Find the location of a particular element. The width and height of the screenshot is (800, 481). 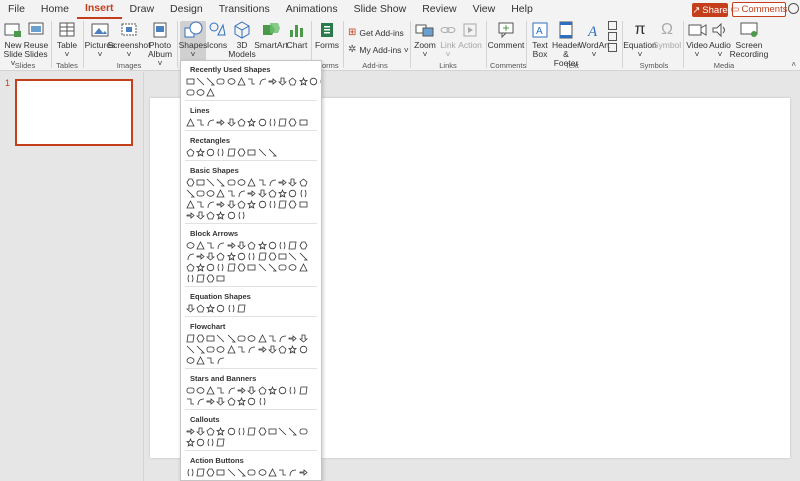

table-button: Table ˅ is located at coordinates (67, 40).